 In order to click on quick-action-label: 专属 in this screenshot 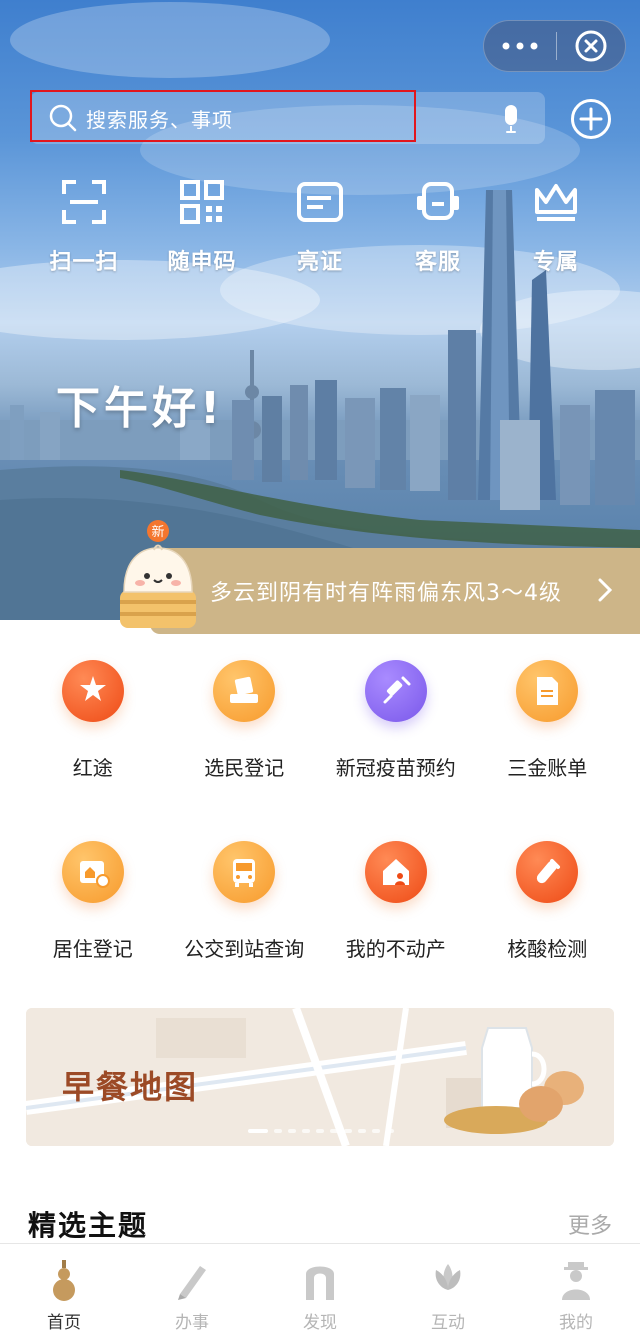, I will do `click(555, 262)`.